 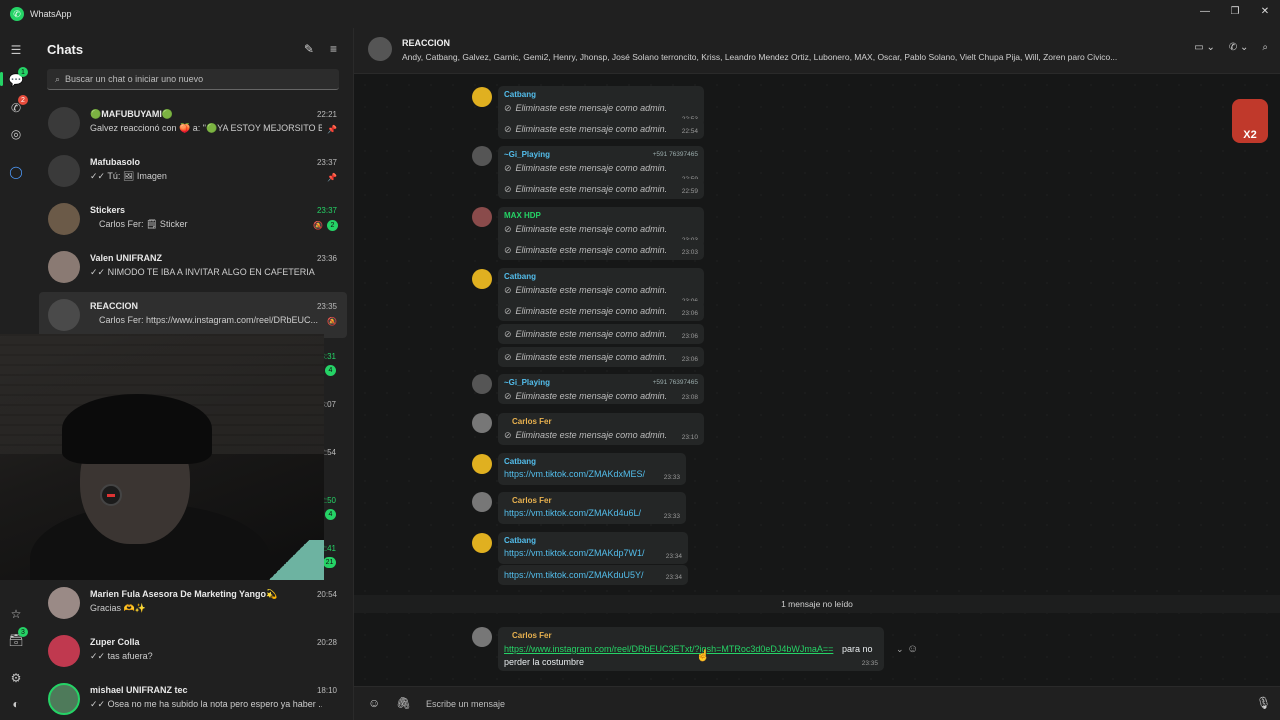 What do you see at coordinates (121, 656) in the screenshot?
I see `chat-preview: ✓✓ tas afuera?` at bounding box center [121, 656].